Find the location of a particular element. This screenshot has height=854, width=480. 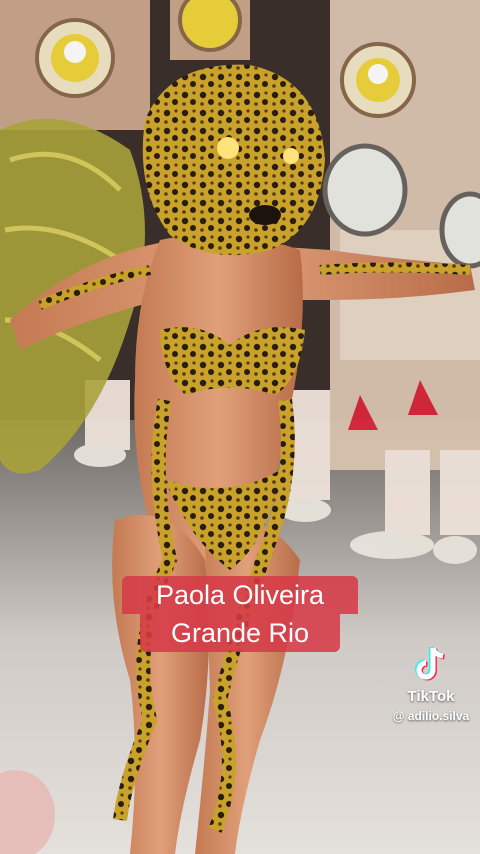

tiktok-watermark: TikTok @ adilio.silva is located at coordinates (431, 684).